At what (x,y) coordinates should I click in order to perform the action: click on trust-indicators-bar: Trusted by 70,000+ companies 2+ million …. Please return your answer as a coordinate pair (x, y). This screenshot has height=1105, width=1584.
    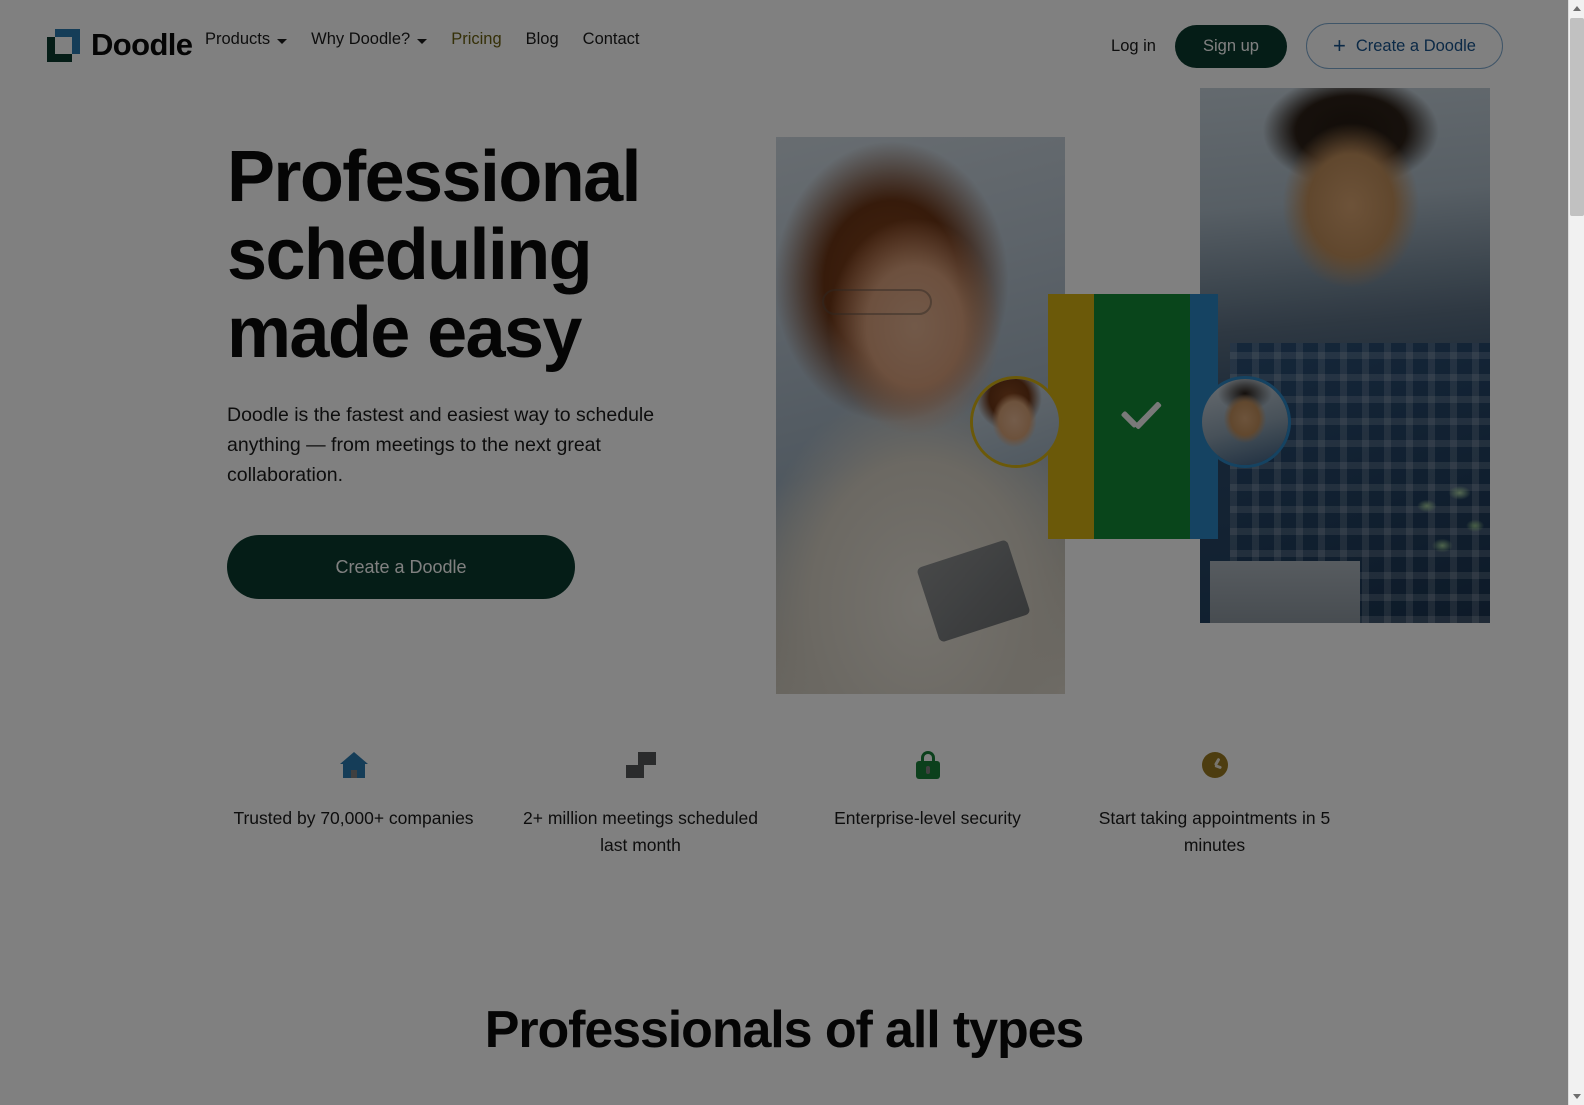
    Looking at the image, I should click on (784, 802).